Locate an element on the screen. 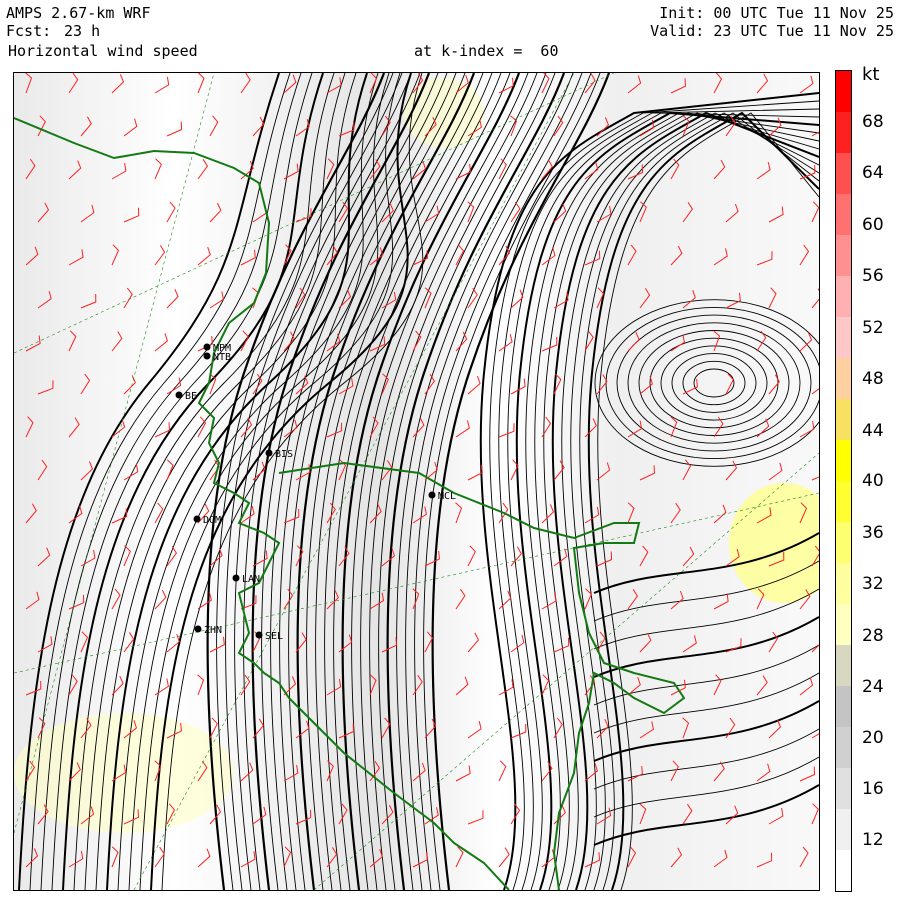  station-label: LAN is located at coordinates (251, 579).